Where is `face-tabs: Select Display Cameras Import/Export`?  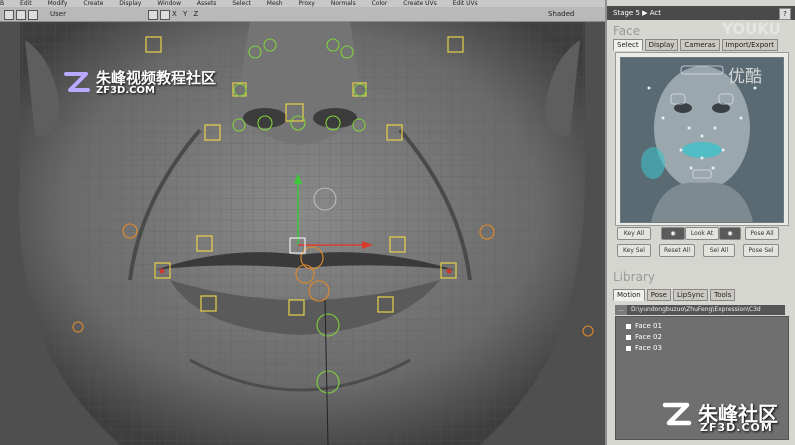 face-tabs: Select Display Cameras Import/Export is located at coordinates (696, 45).